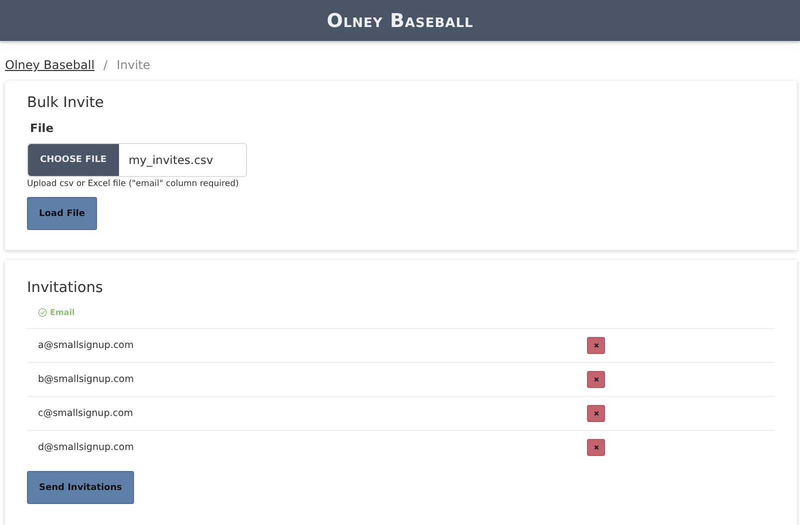 The width and height of the screenshot is (800, 525). What do you see at coordinates (42, 128) in the screenshot?
I see `field-label: File` at bounding box center [42, 128].